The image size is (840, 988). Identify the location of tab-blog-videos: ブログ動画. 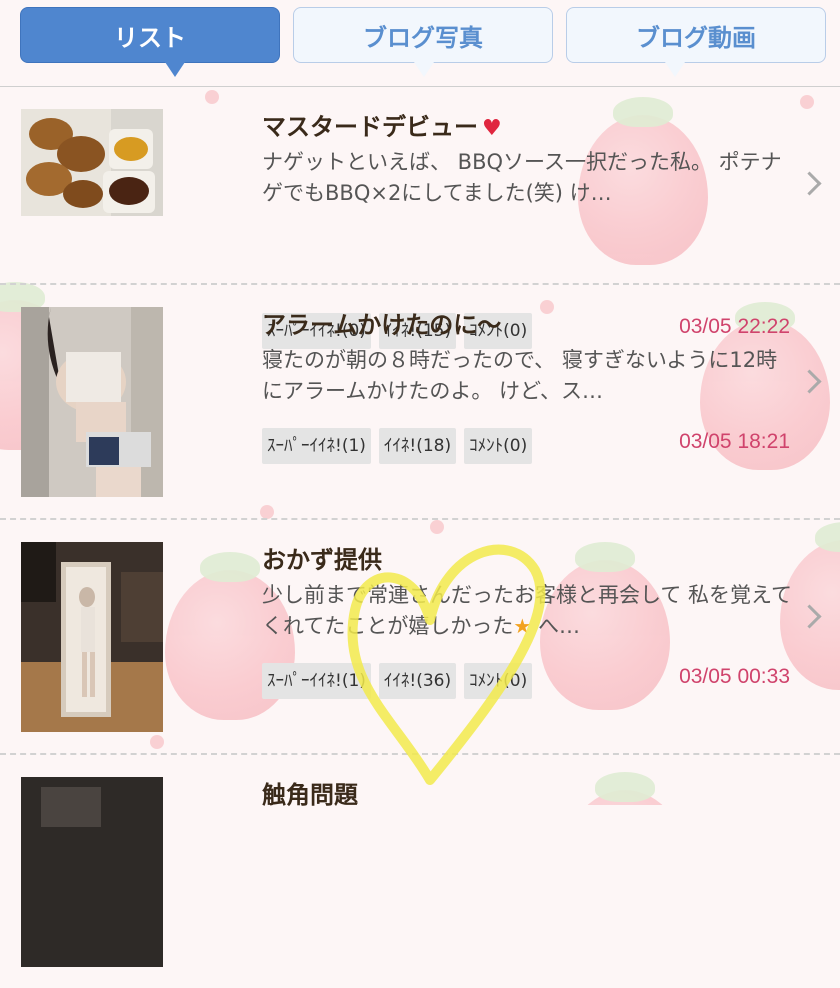
(696, 42).